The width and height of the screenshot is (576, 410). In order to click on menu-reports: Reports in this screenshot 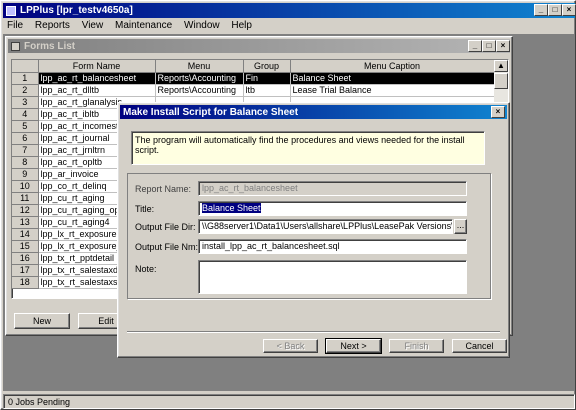, I will do `click(52, 25)`.